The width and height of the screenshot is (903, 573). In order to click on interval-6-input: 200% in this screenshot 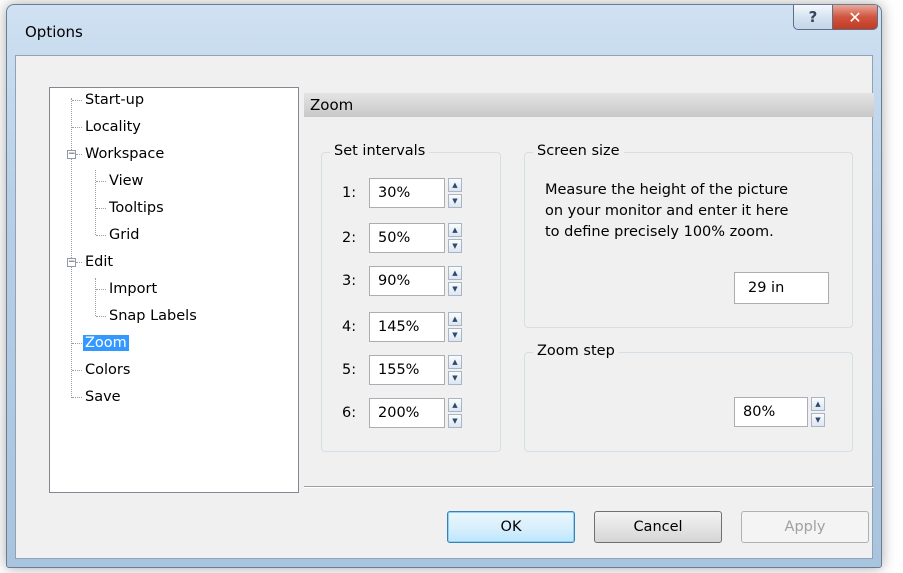, I will do `click(407, 413)`.